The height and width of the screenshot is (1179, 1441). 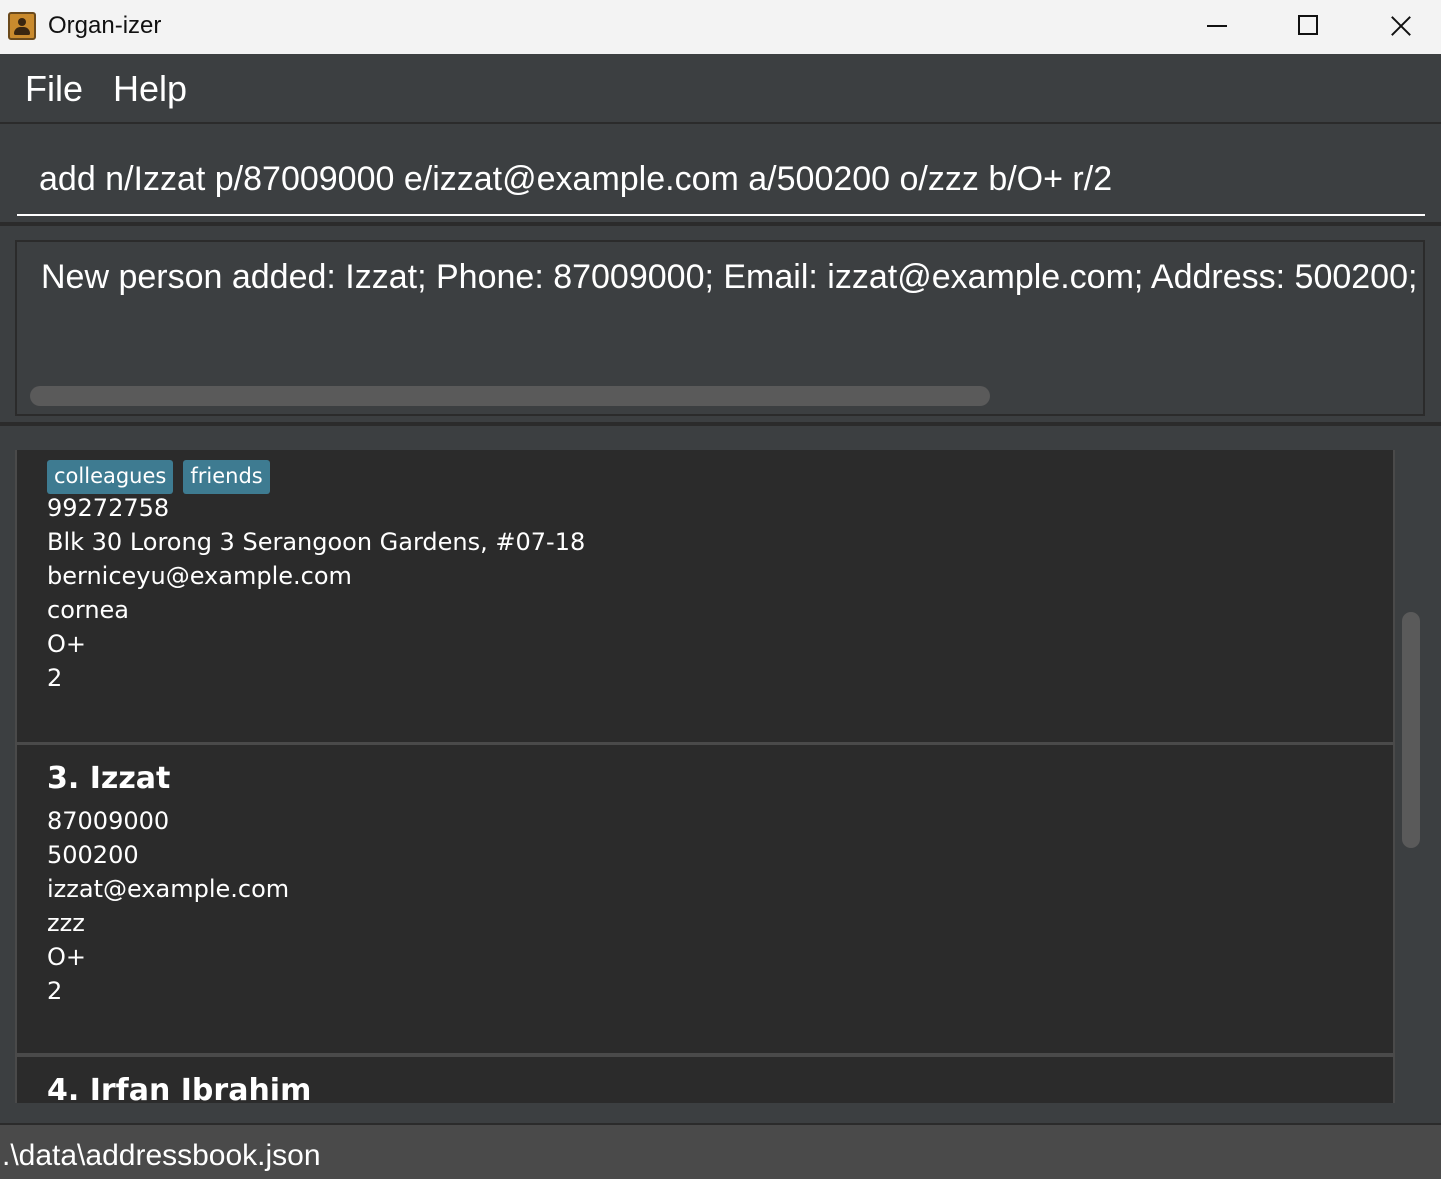 I want to click on result-horizontal-scrollbar, so click(x=510, y=396).